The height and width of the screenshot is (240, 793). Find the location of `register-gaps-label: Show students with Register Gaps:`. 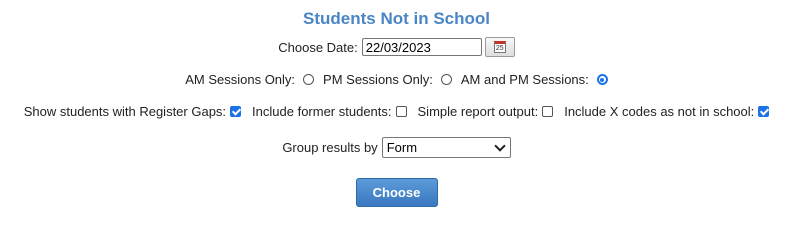

register-gaps-label: Show students with Register Gaps: is located at coordinates (125, 111).